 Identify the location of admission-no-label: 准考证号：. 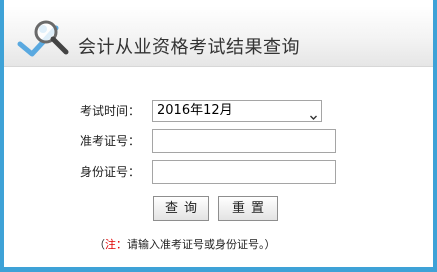
(109, 141).